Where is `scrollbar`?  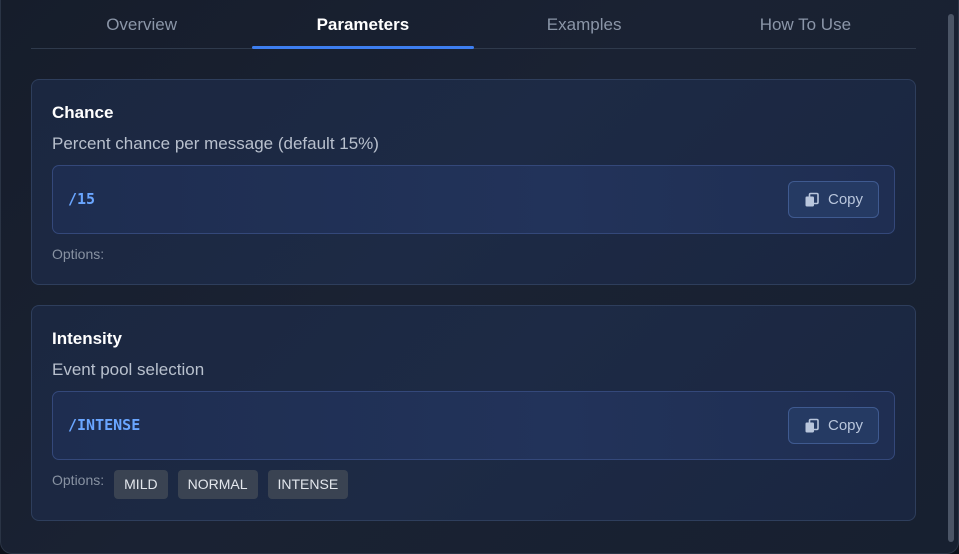
scrollbar is located at coordinates (951, 278).